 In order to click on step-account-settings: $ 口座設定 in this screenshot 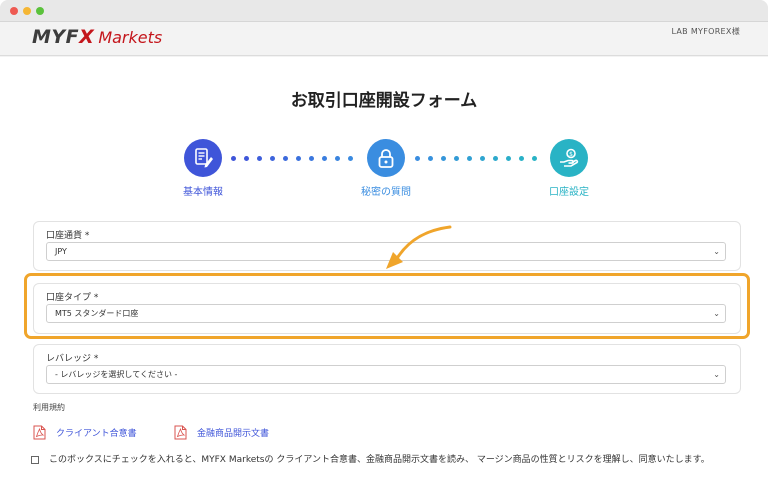, I will do `click(569, 168)`.